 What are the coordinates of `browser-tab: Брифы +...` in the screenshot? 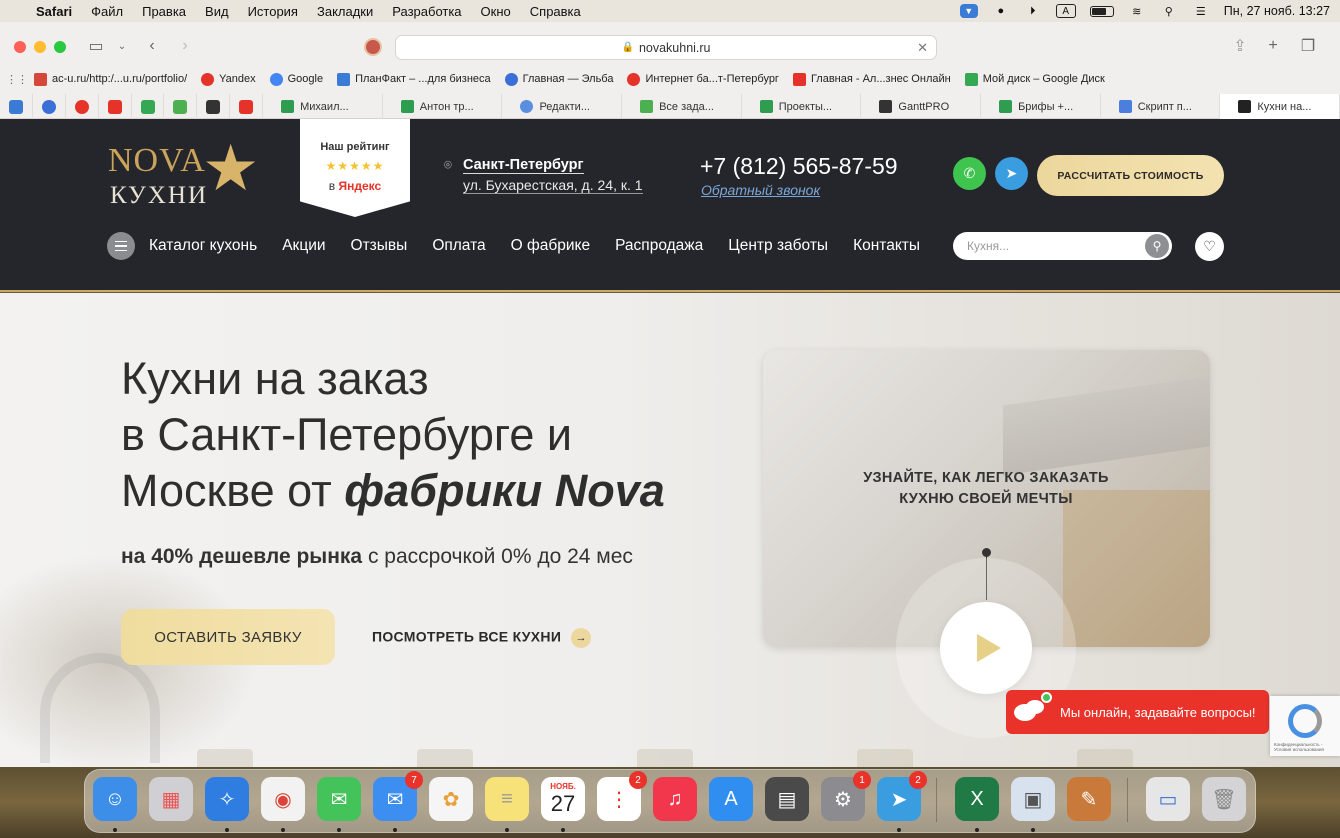 It's located at (1041, 106).